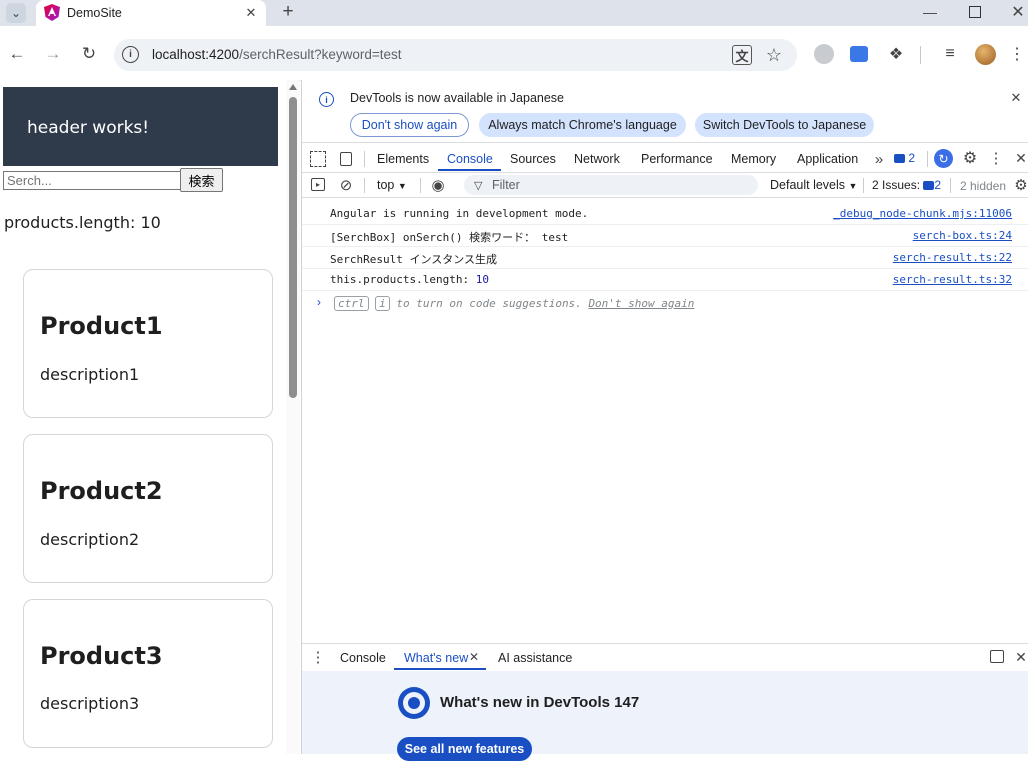 This screenshot has height=761, width=1028. What do you see at coordinates (985, 54) in the screenshot?
I see `profile-avatar` at bounding box center [985, 54].